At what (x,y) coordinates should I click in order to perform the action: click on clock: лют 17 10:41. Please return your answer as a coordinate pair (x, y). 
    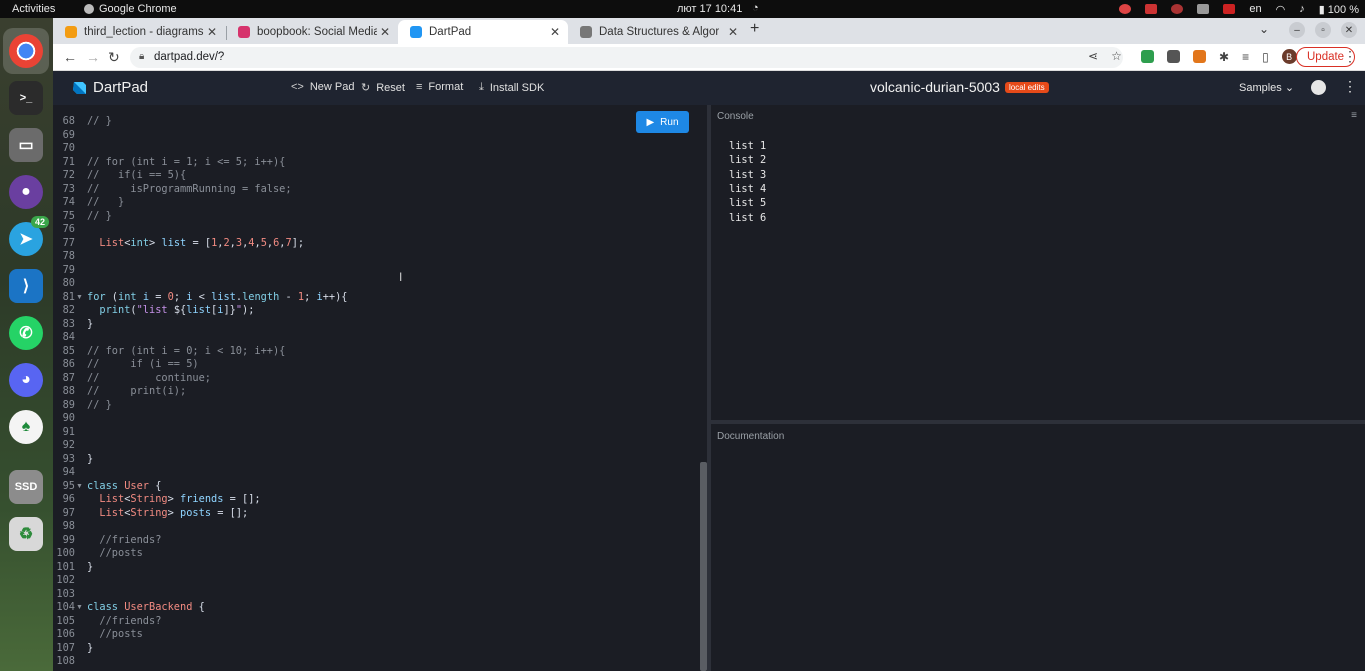
    Looking at the image, I should click on (709, 9).